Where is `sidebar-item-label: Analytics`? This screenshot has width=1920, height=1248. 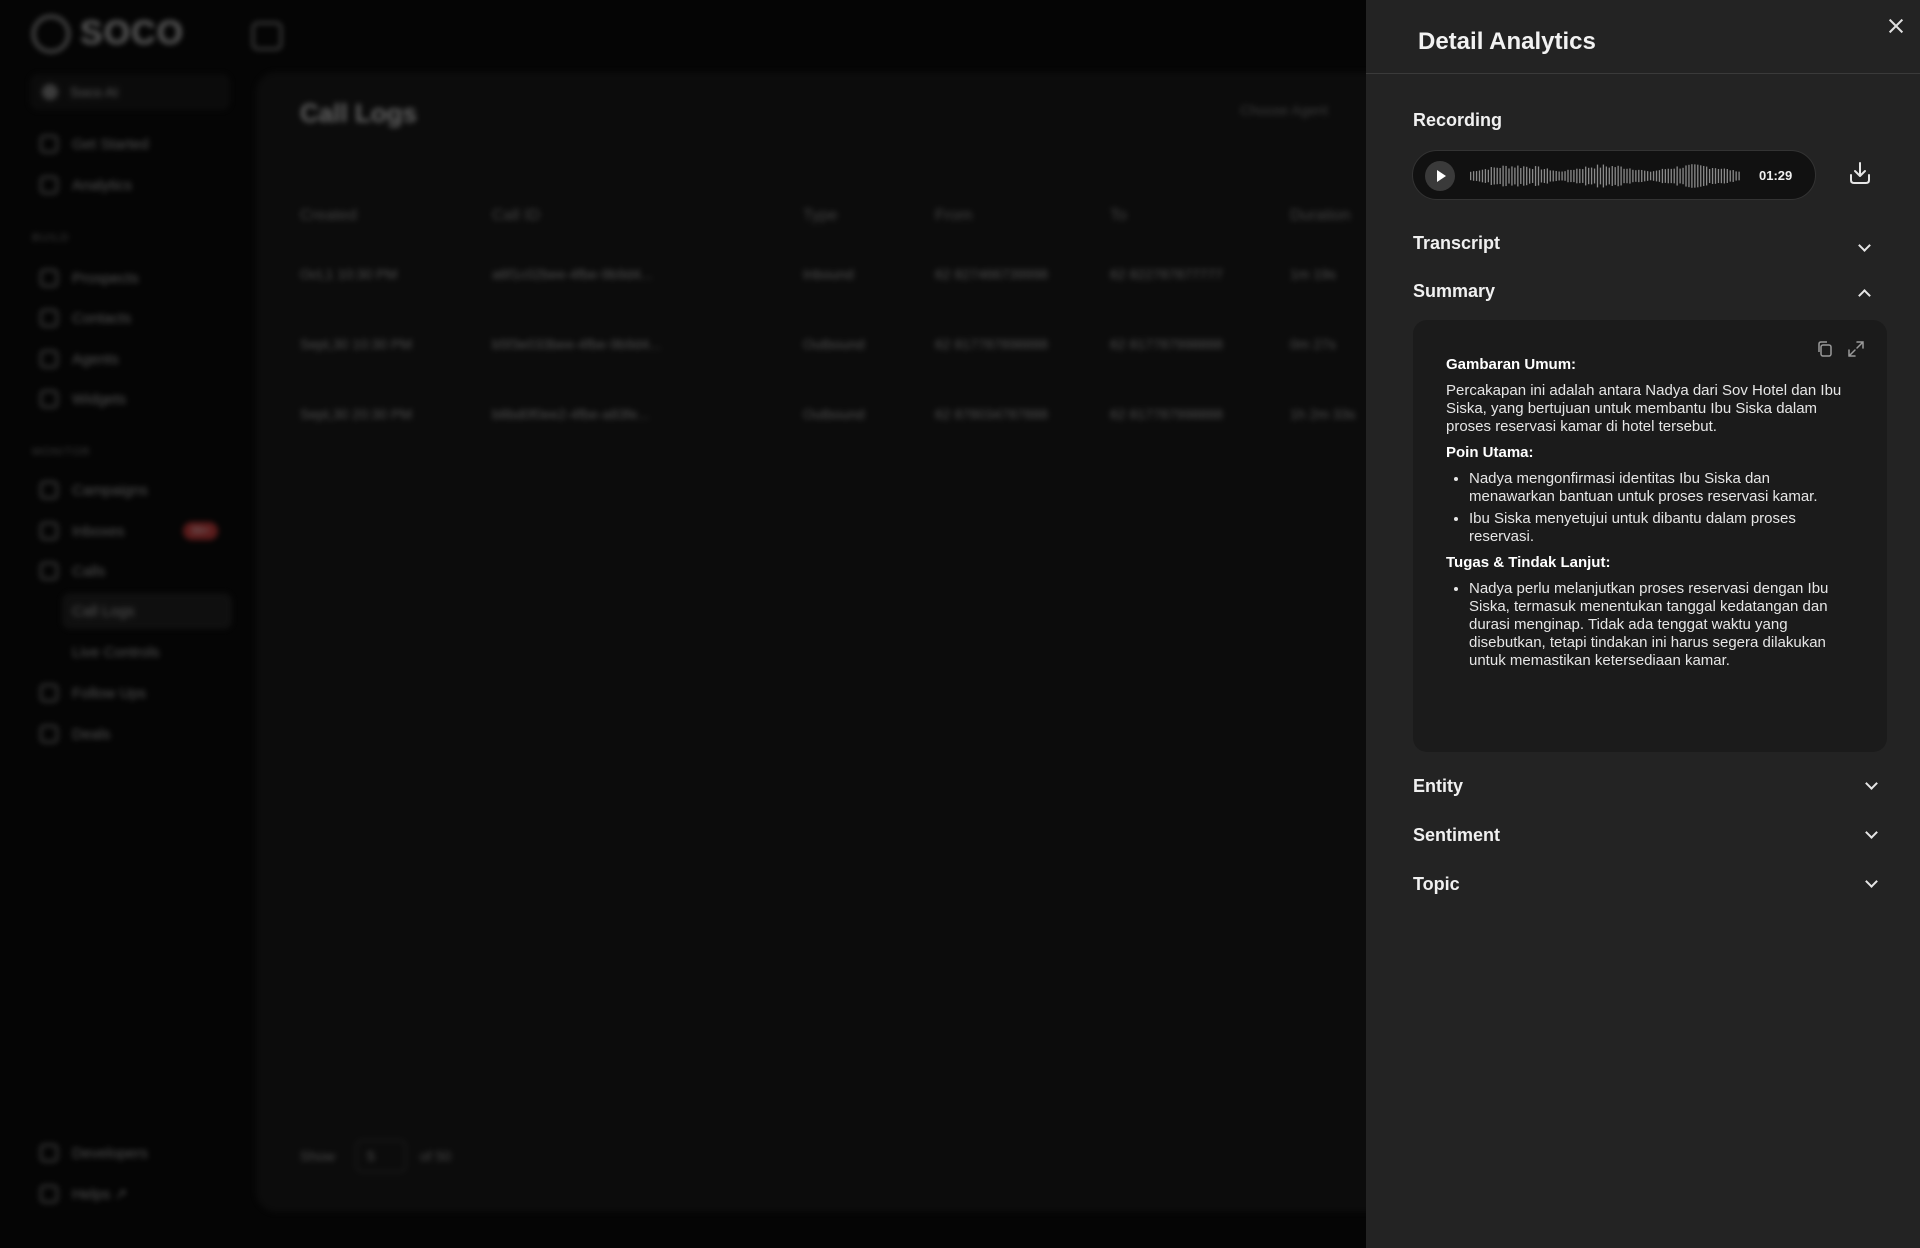 sidebar-item-label: Analytics is located at coordinates (102, 185).